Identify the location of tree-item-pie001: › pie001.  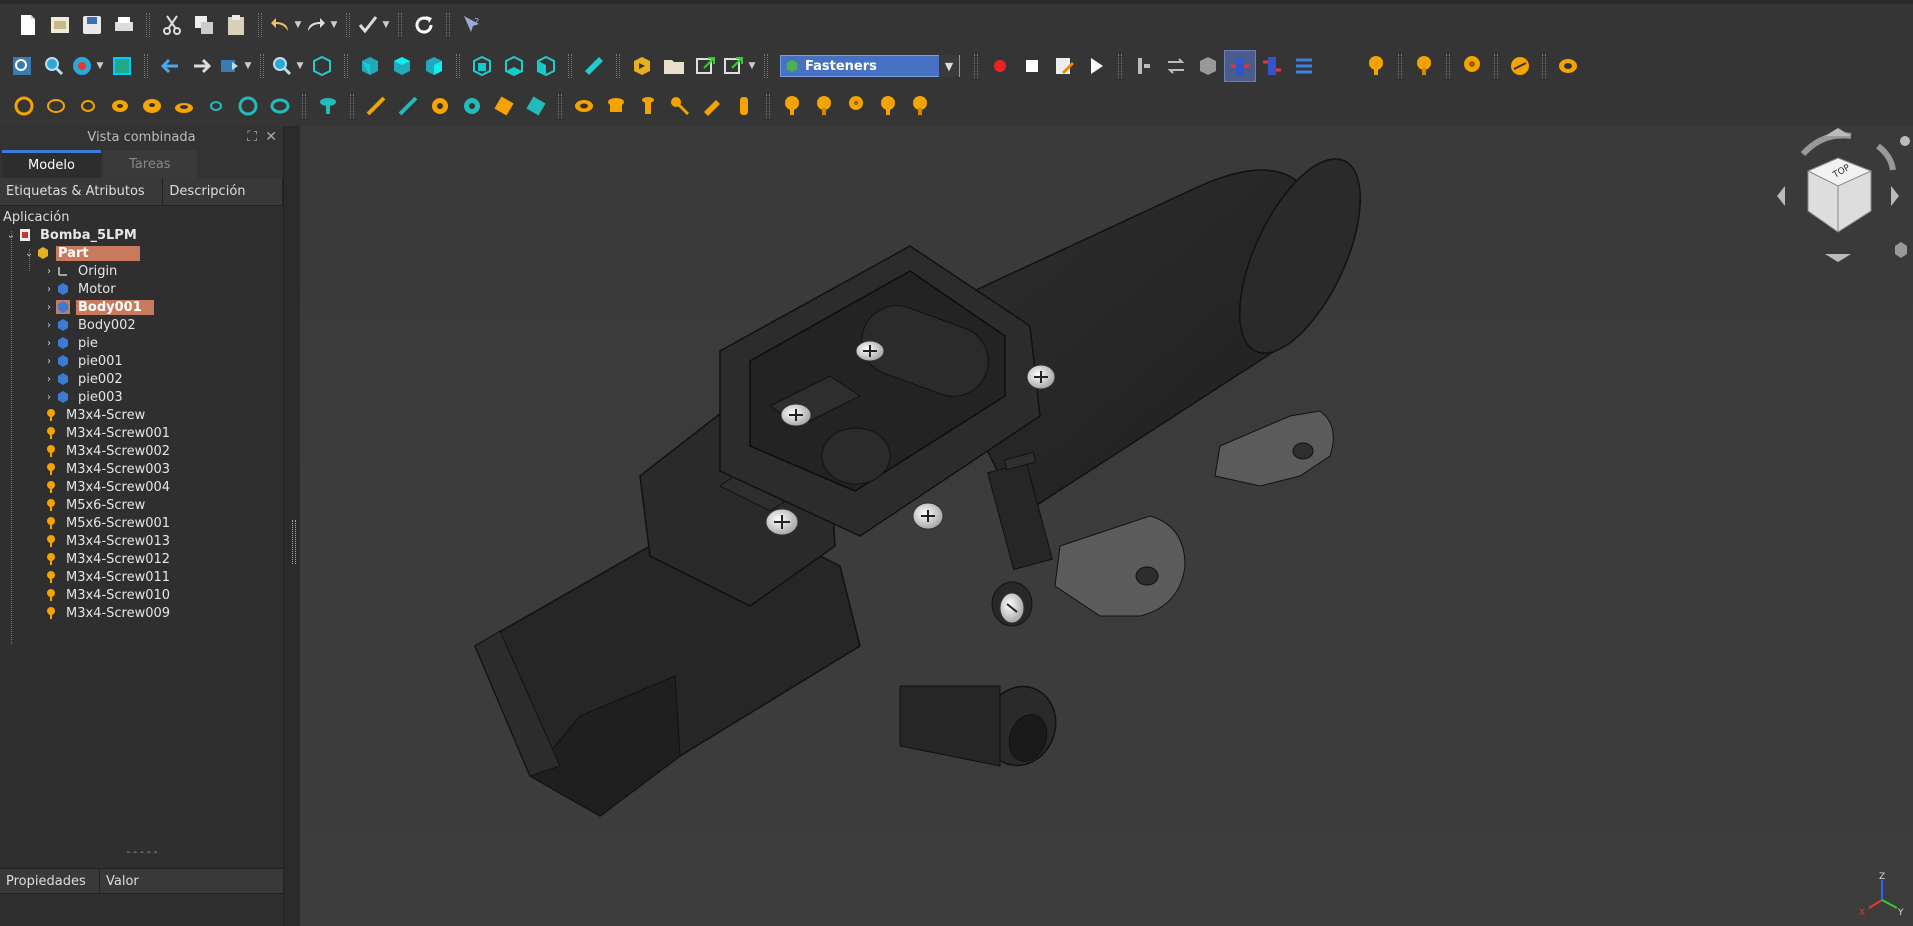
(141, 361).